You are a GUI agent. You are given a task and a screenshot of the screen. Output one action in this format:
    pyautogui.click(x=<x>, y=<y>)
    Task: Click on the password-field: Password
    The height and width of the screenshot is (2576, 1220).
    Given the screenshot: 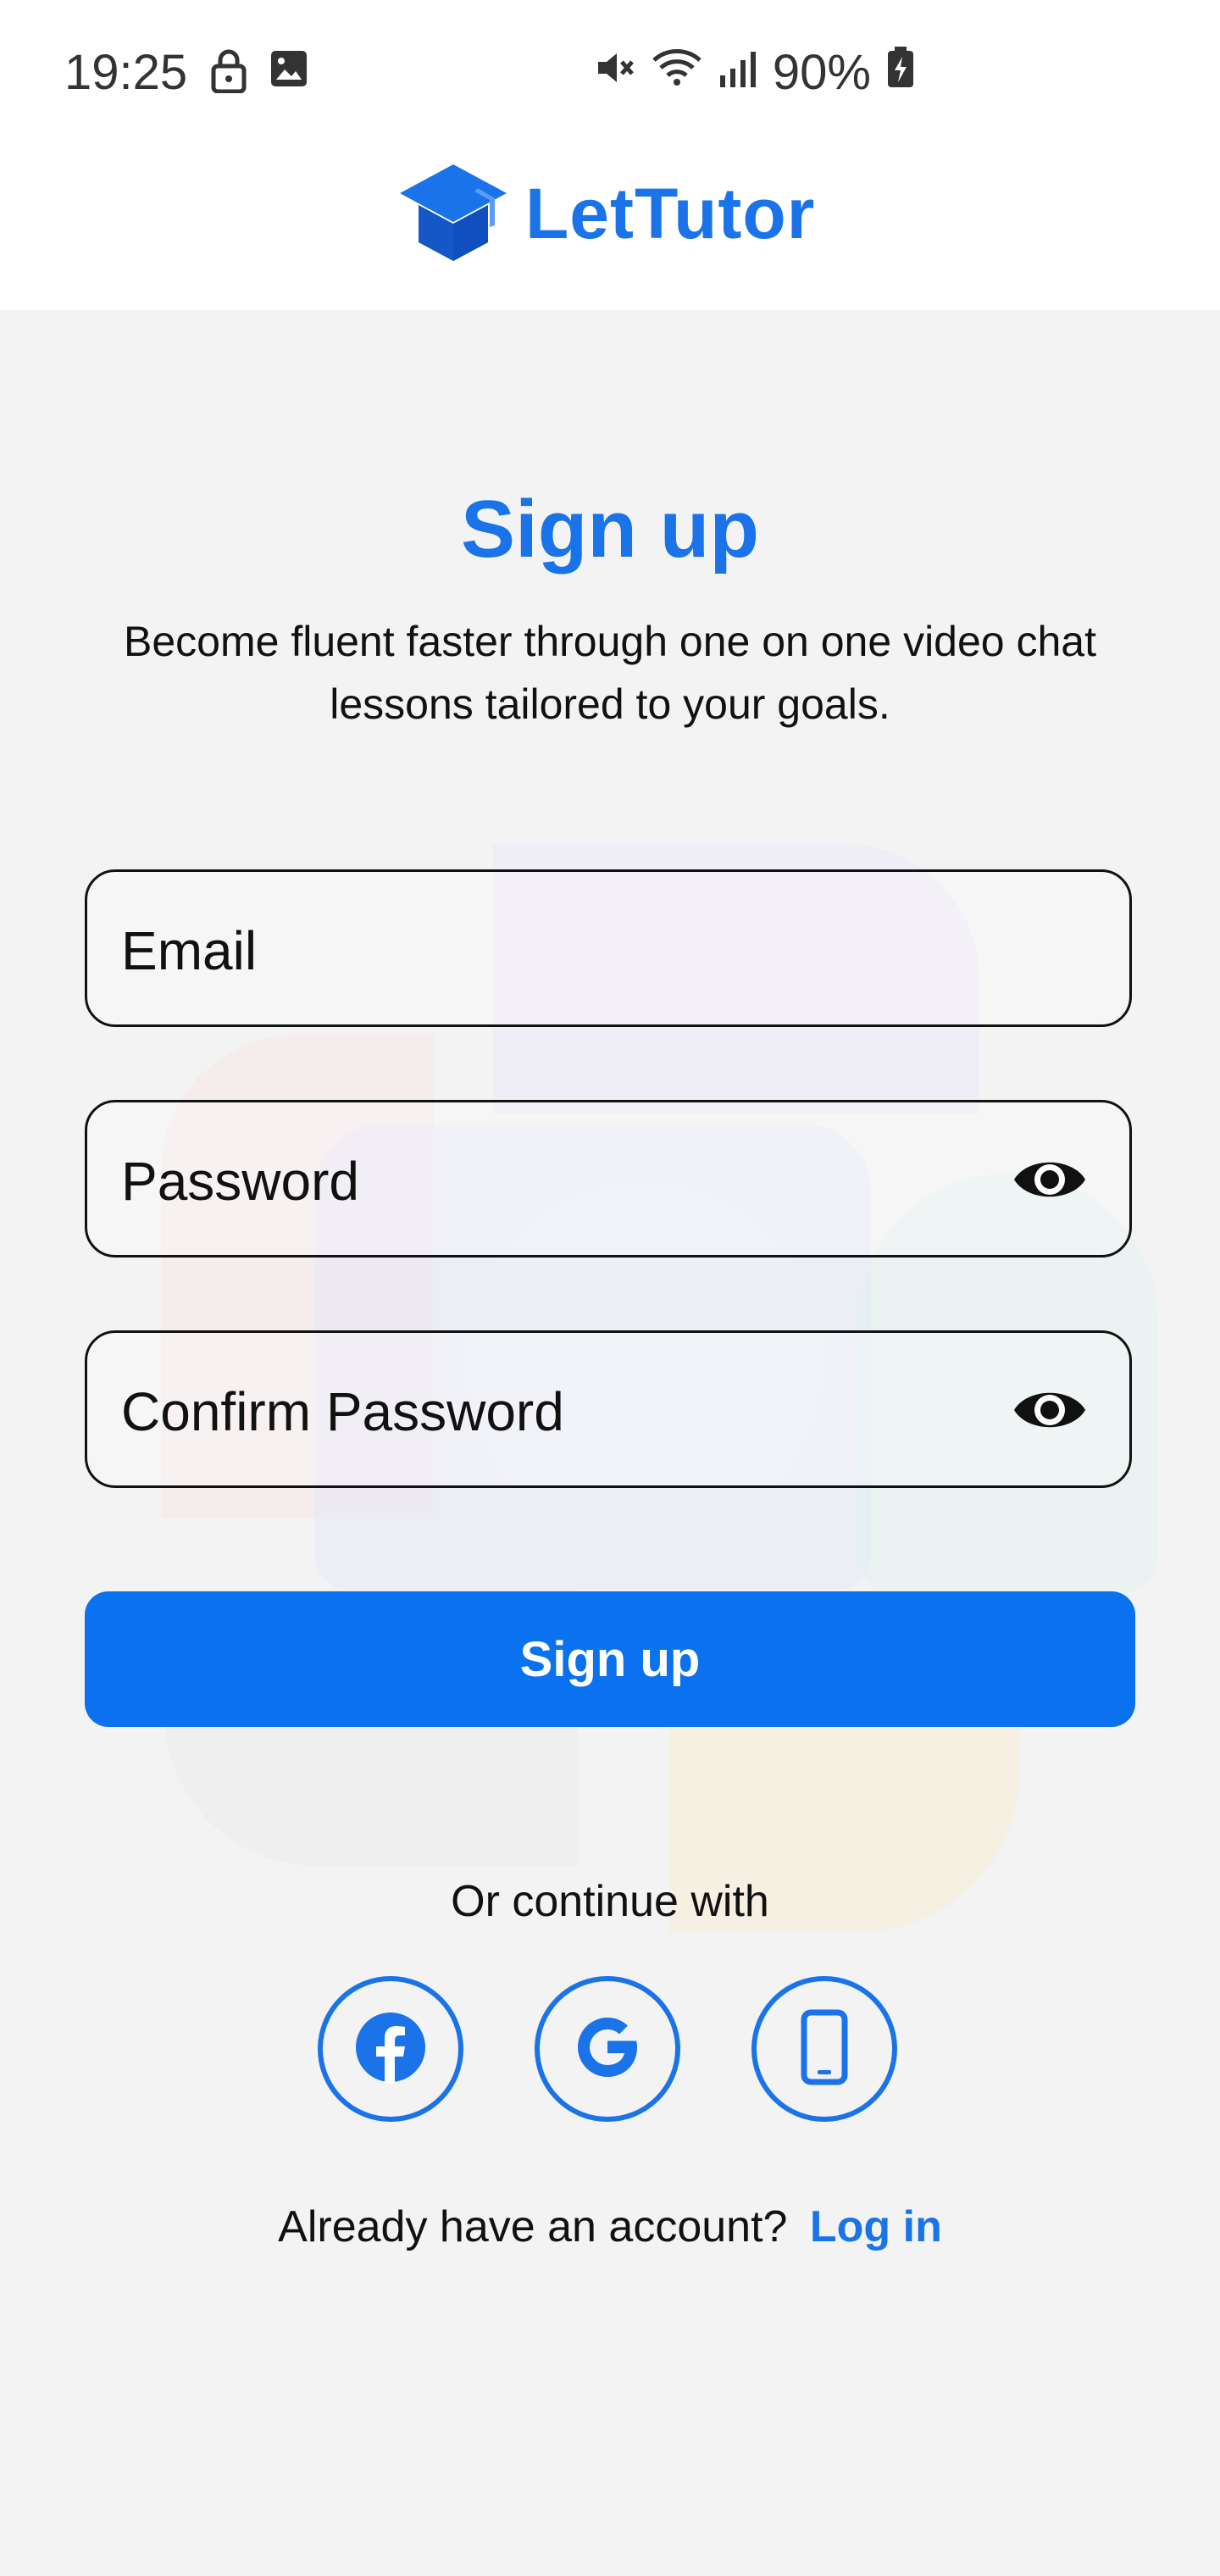 What is the action you would take?
    pyautogui.click(x=608, y=1178)
    